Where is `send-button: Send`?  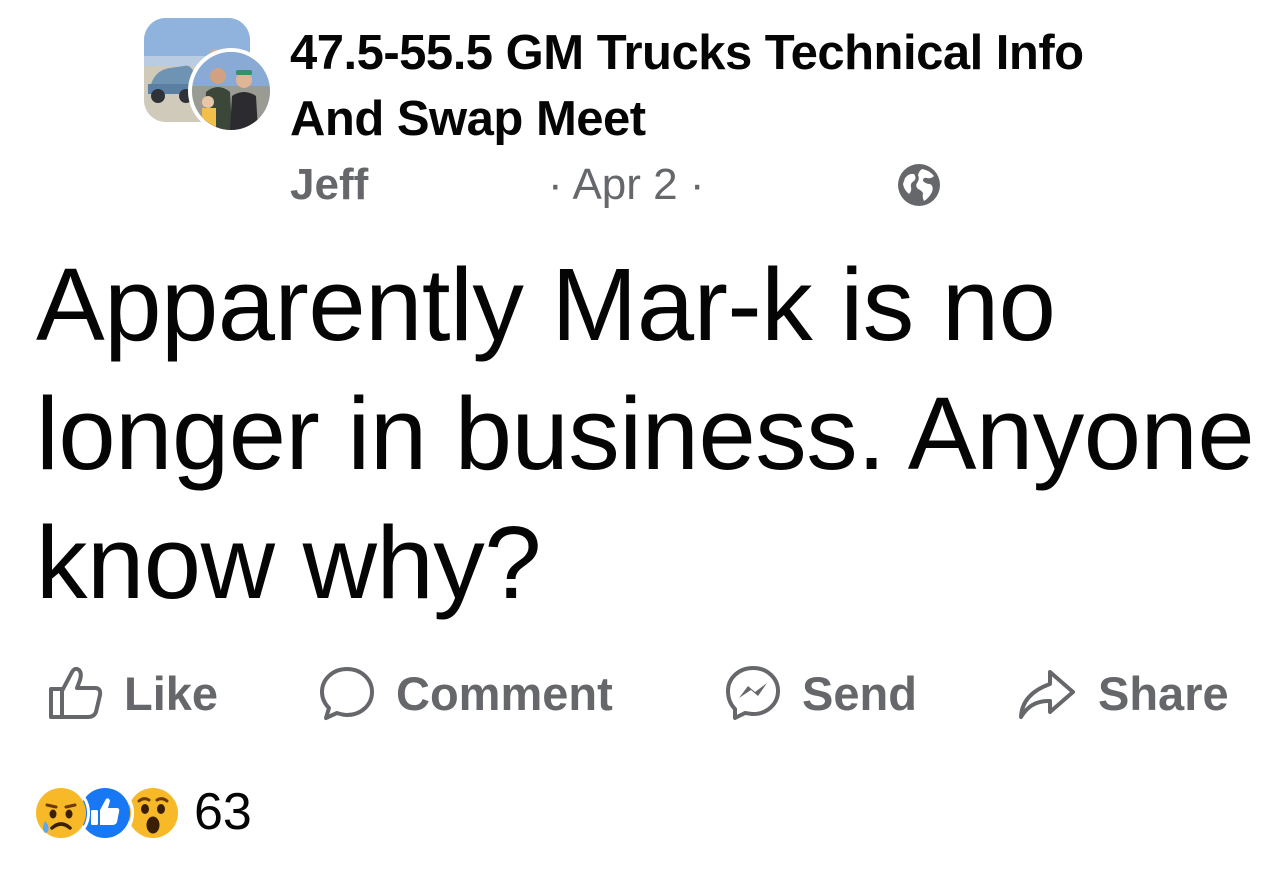 send-button: Send is located at coordinates (820, 693).